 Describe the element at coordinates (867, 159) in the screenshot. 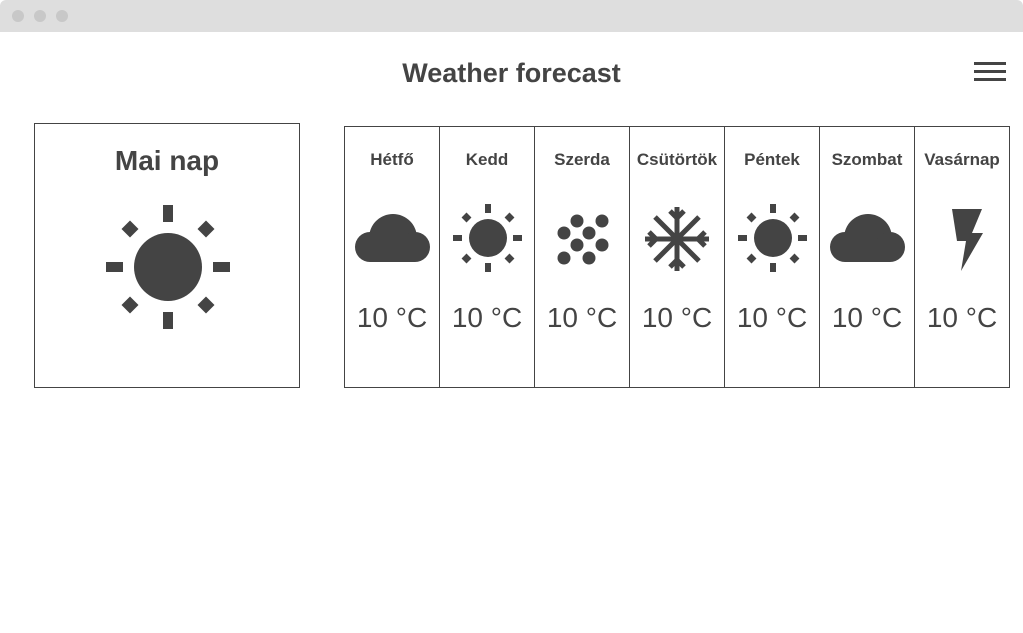

I see `day-name: Szombat` at that location.